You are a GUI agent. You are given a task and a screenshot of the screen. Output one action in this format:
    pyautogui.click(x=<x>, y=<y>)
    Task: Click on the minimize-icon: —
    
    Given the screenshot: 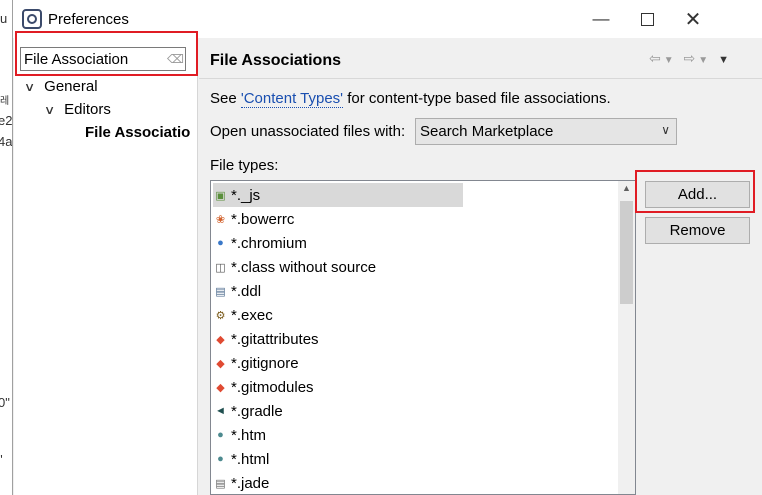 What is the action you would take?
    pyautogui.click(x=601, y=18)
    